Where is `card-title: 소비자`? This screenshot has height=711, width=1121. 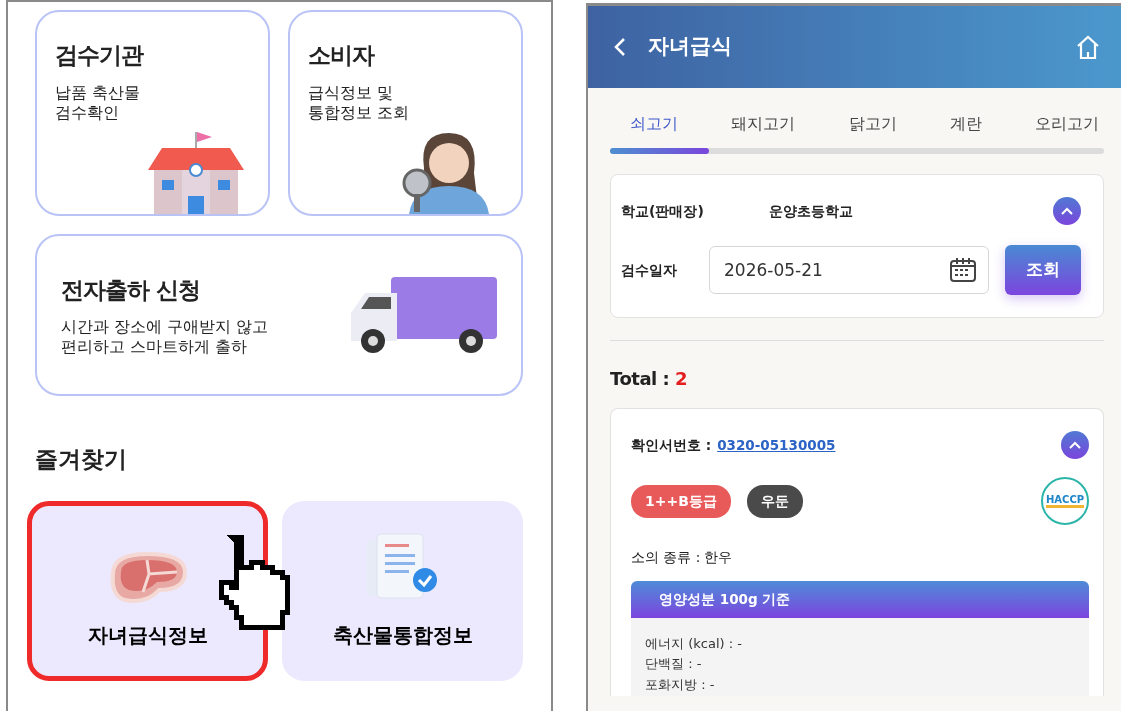
card-title: 소비자 is located at coordinates (342, 55).